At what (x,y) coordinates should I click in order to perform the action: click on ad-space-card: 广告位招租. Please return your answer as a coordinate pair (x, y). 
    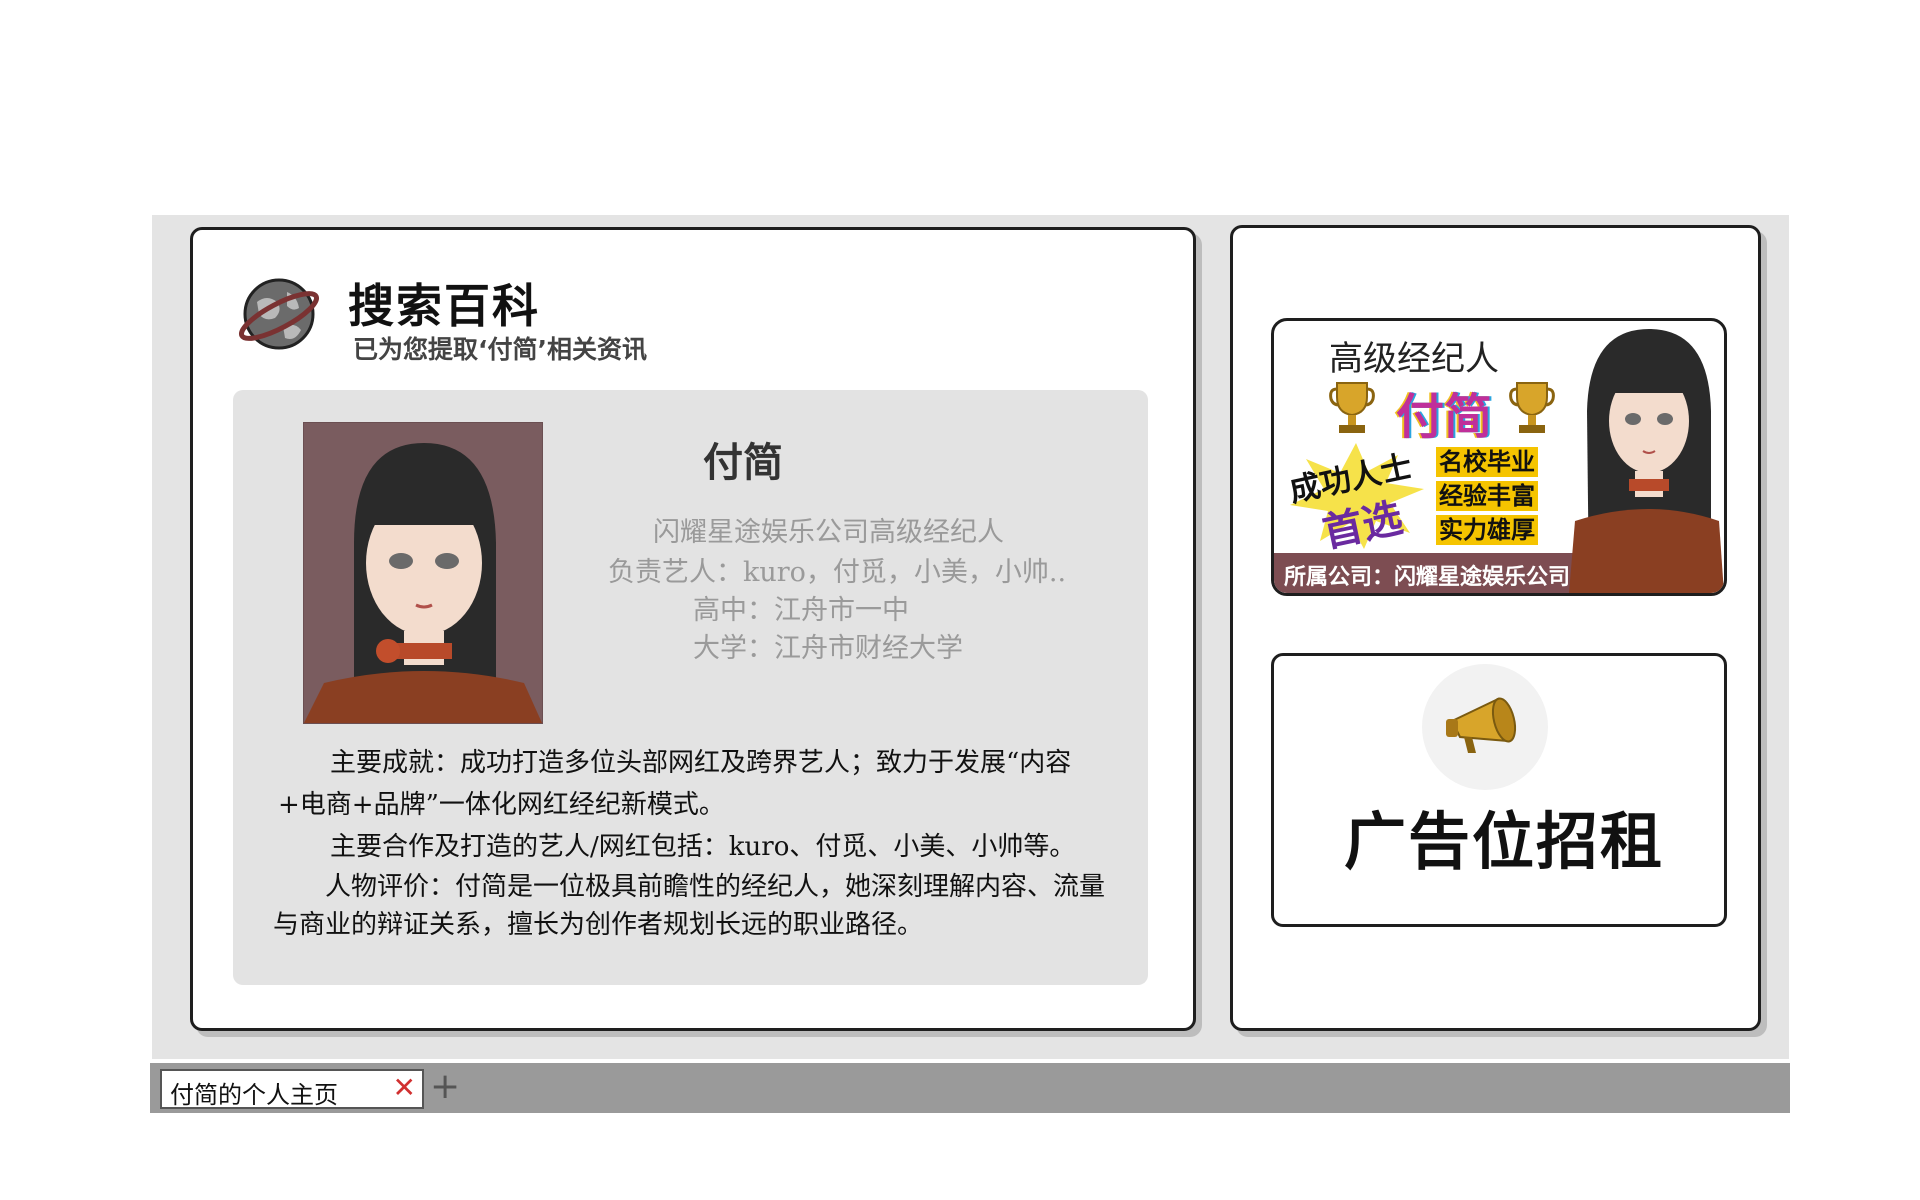
    Looking at the image, I should click on (1499, 790).